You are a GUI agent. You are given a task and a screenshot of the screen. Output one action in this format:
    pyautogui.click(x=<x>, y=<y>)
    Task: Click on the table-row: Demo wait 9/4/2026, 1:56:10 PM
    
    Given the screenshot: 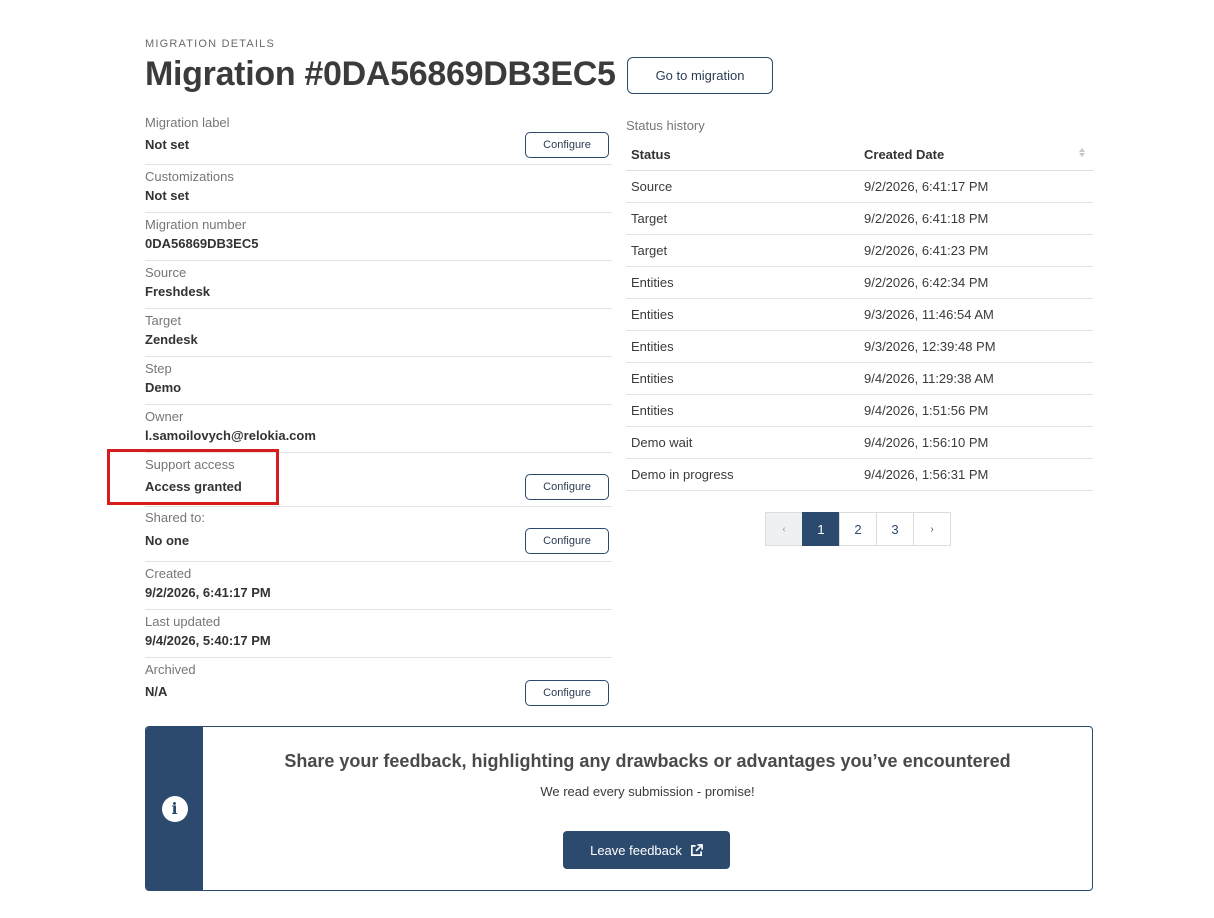 What is the action you would take?
    pyautogui.click(x=859, y=442)
    